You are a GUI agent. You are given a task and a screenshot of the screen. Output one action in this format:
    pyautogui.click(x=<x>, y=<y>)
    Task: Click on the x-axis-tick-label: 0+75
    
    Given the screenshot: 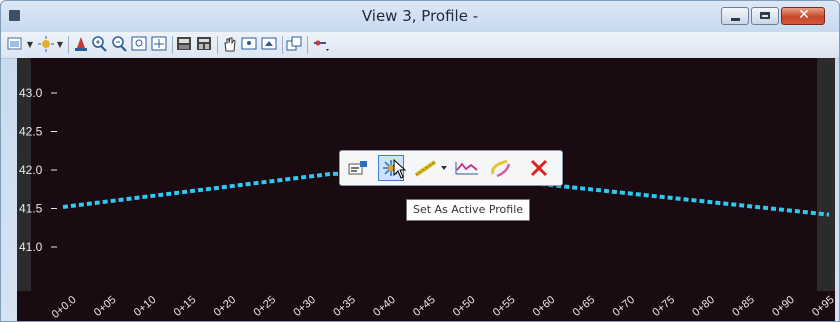 What is the action you would take?
    pyautogui.click(x=663, y=306)
    